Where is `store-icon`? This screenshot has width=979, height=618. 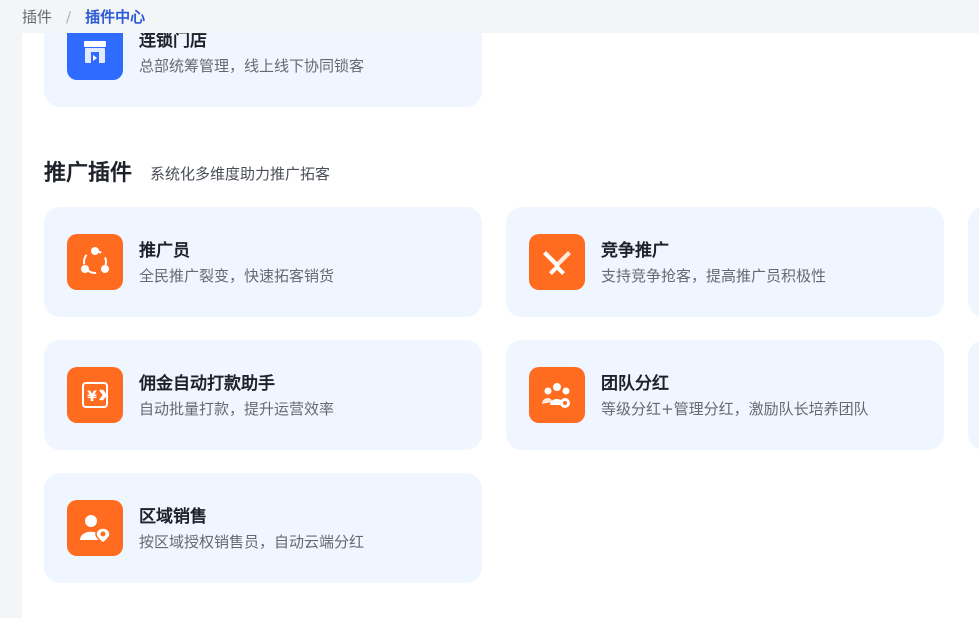 store-icon is located at coordinates (95, 56).